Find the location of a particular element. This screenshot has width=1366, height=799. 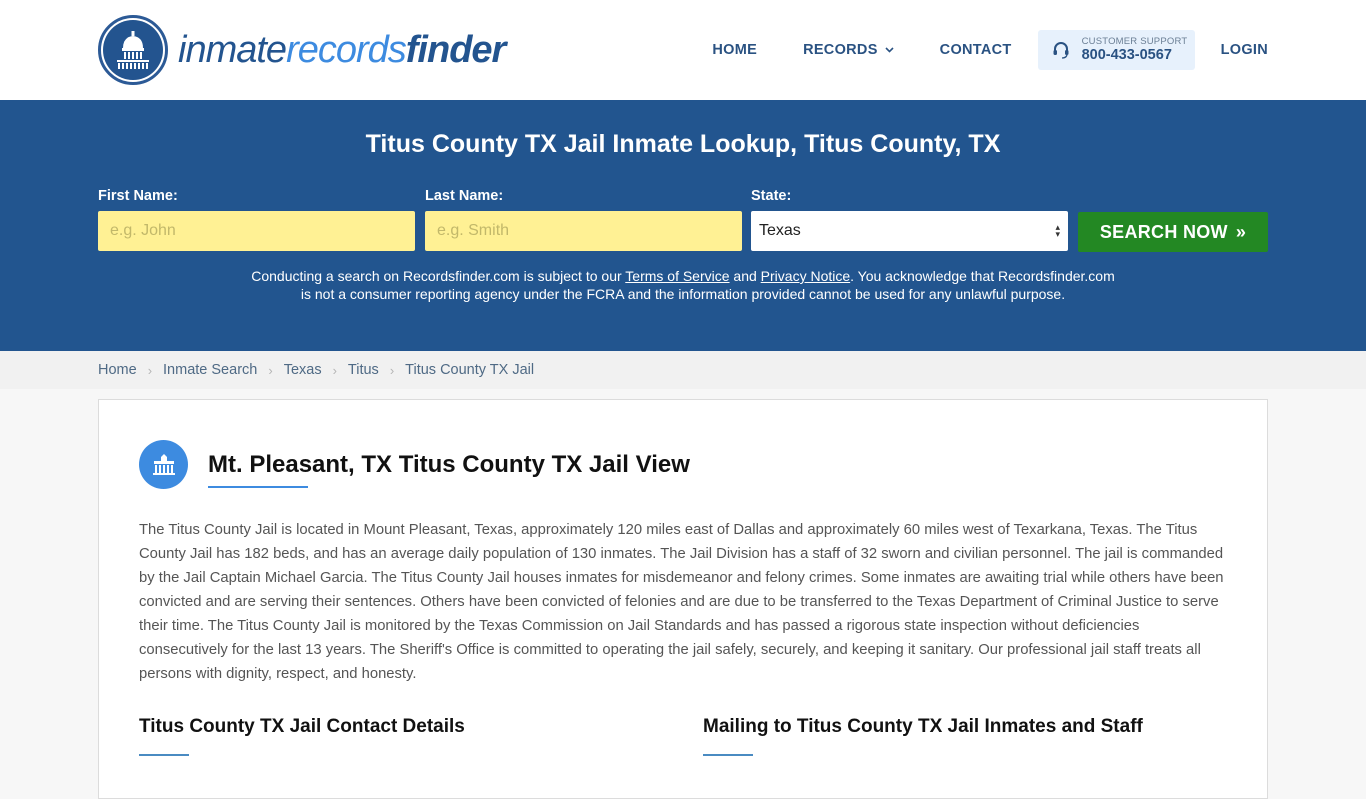

nav-home: HOME is located at coordinates (734, 50).